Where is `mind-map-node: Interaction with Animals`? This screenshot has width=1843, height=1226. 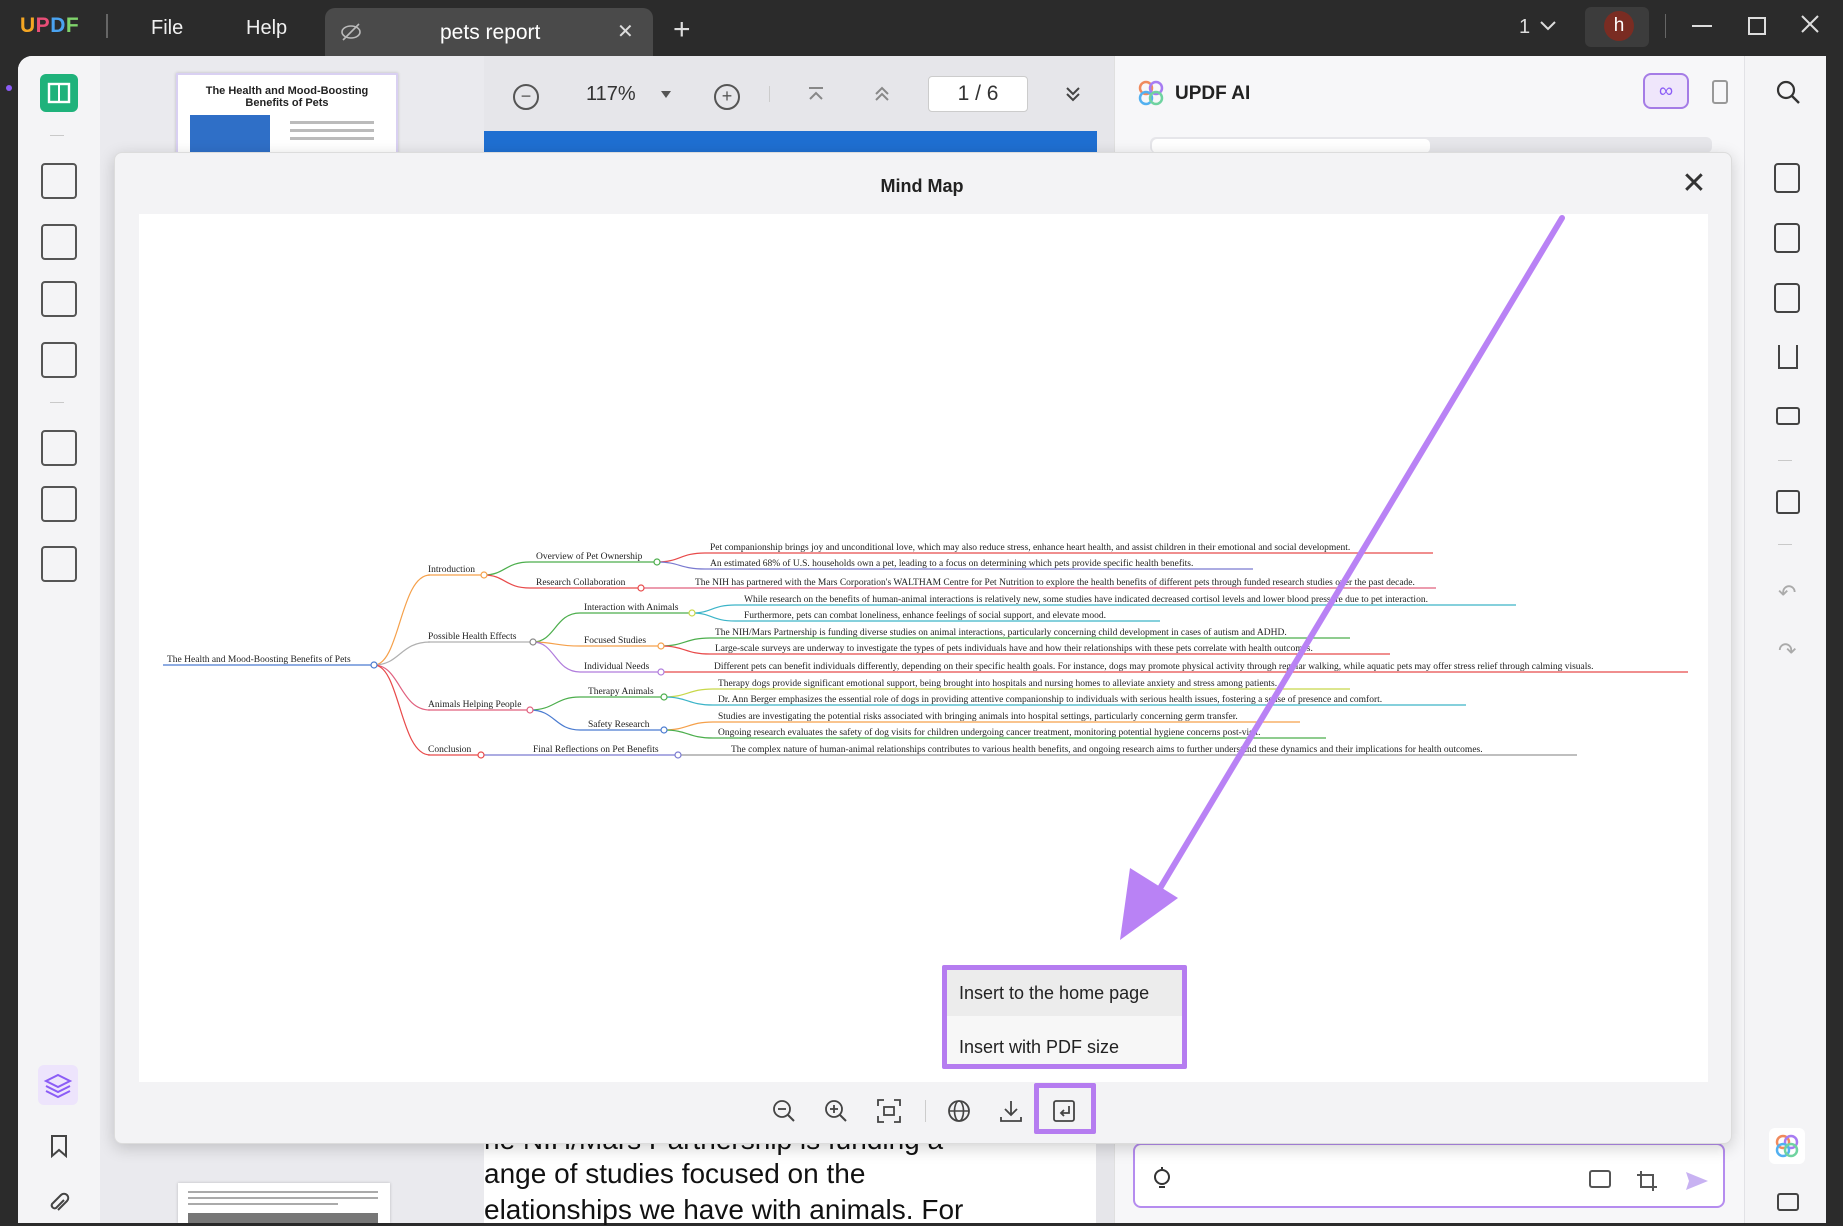
mind-map-node: Interaction with Animals is located at coordinates (631, 608).